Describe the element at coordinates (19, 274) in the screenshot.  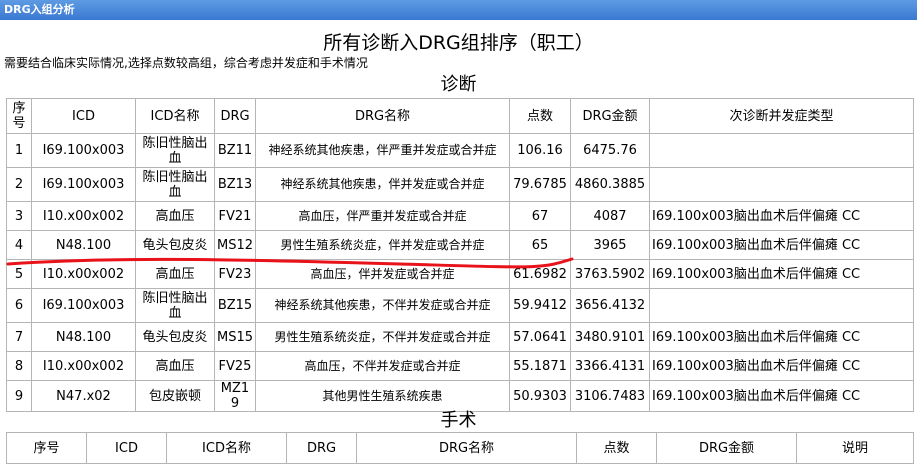
I see `cell-no: 5` at that location.